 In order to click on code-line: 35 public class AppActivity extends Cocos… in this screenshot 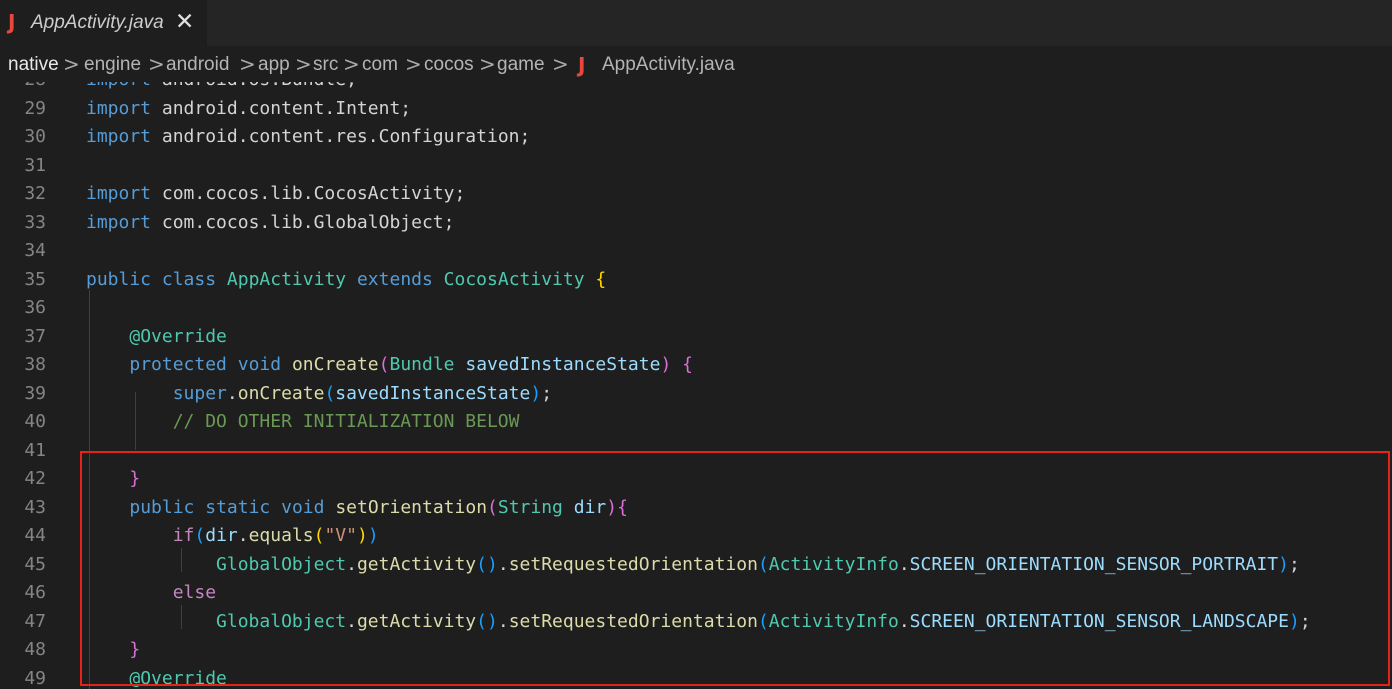, I will do `click(696, 279)`.